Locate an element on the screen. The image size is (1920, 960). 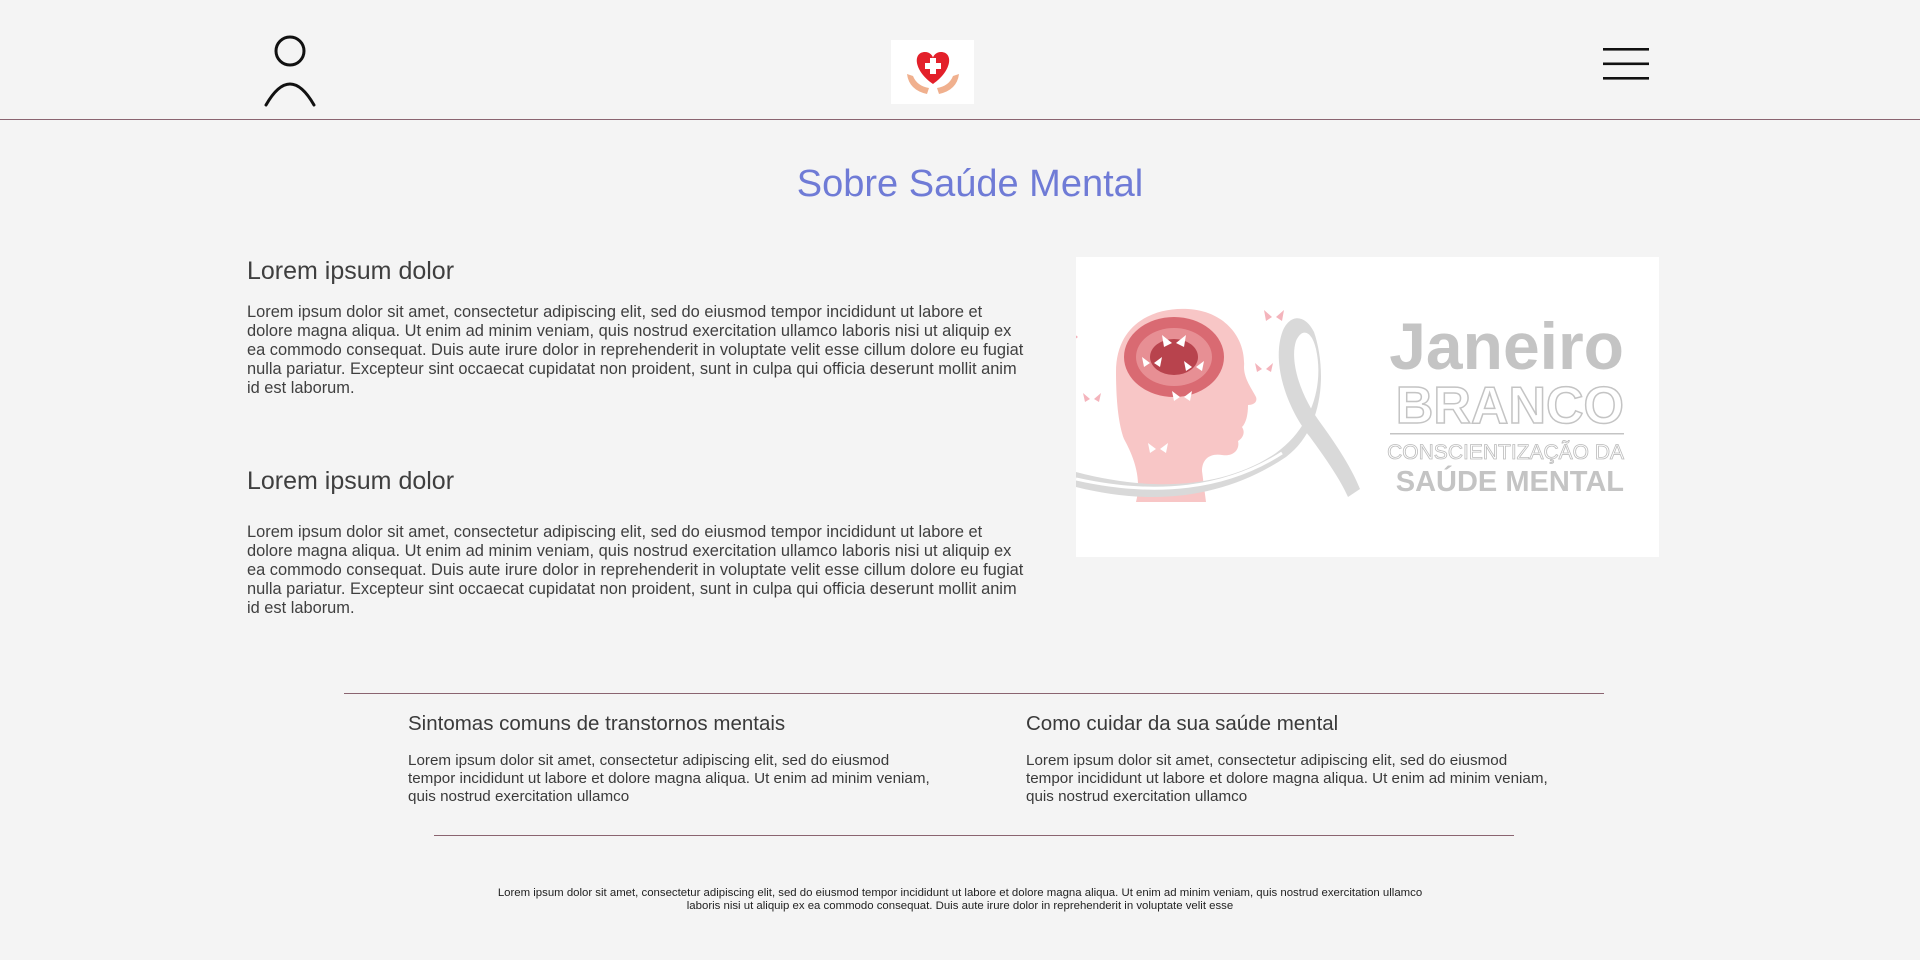
site-logo is located at coordinates (932, 72).